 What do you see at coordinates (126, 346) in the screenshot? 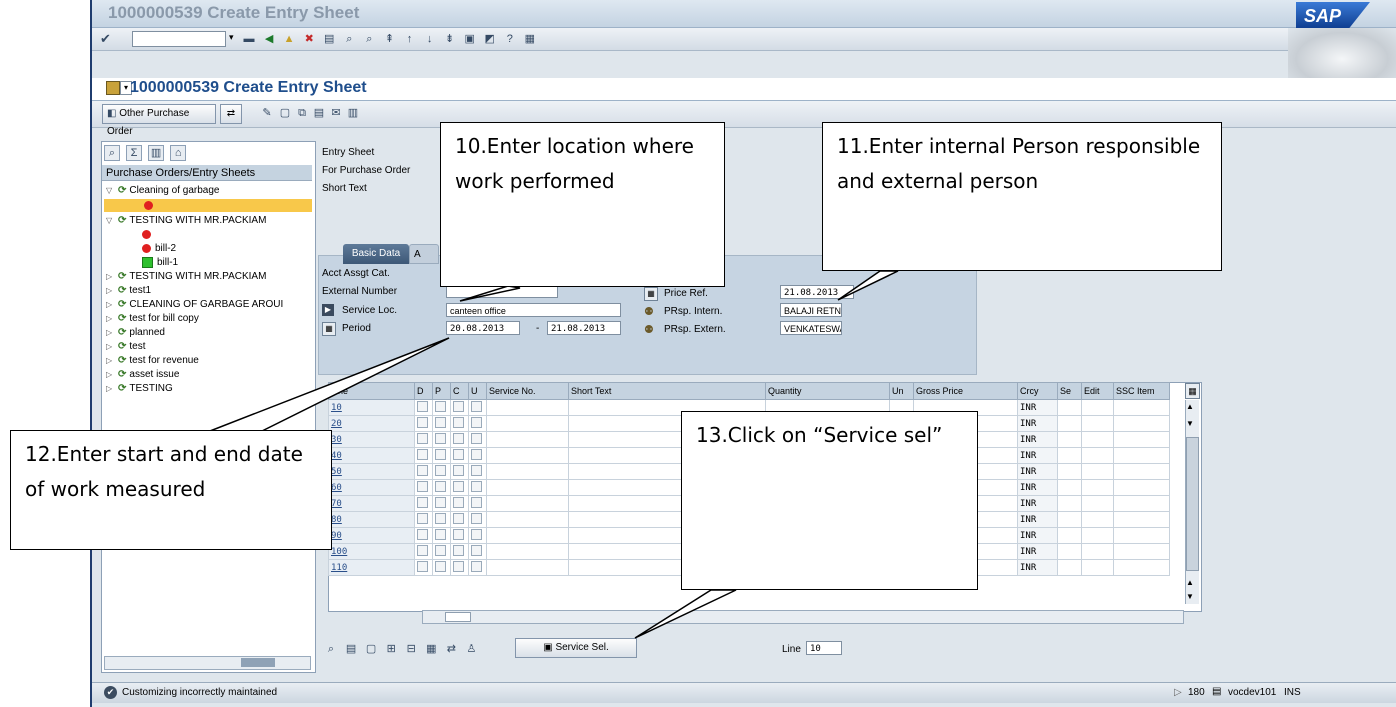
I see `tree-item: ▷ ⟳ test` at bounding box center [126, 346].